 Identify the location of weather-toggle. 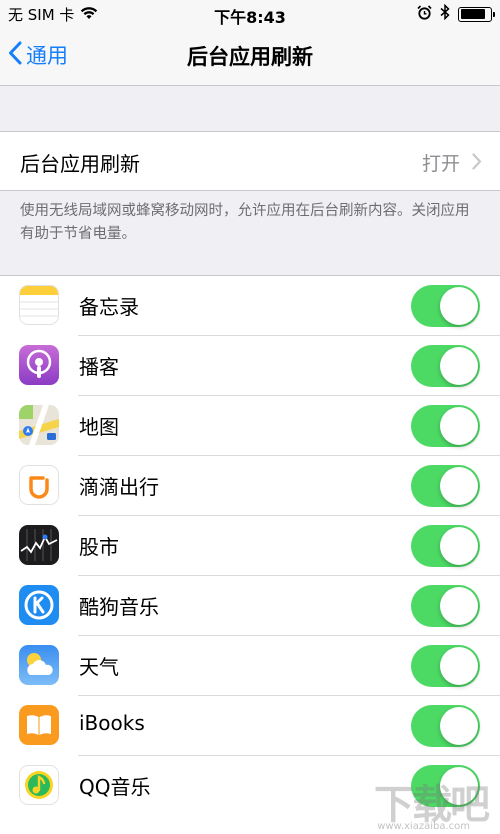
(445, 666).